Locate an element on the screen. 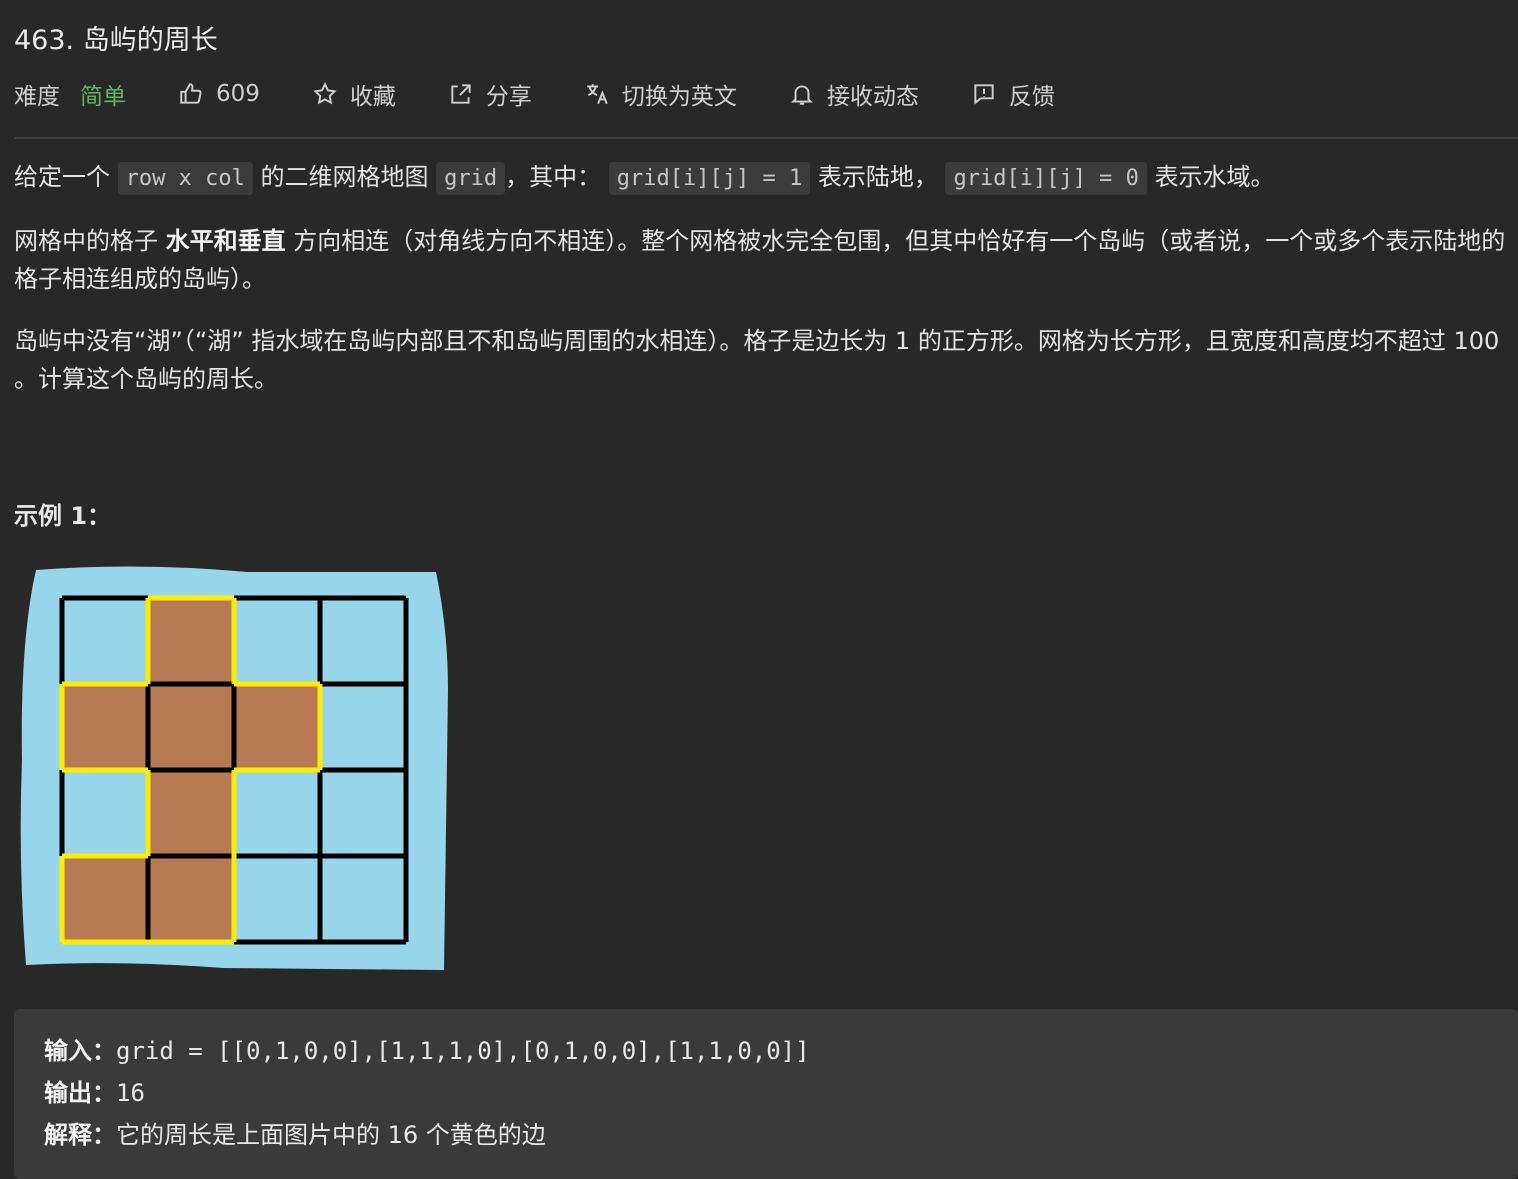  difficulty-value: 简单 is located at coordinates (103, 97).